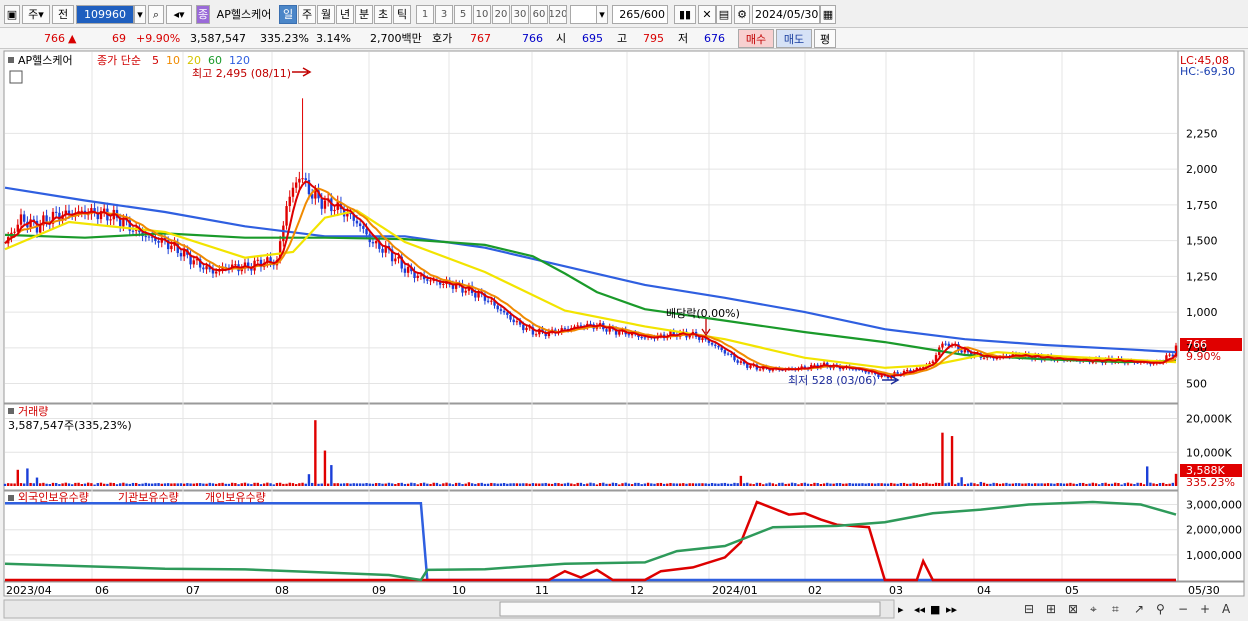 Image resolution: width=1248 pixels, height=621 pixels. Describe the element at coordinates (383, 14) in the screenshot. I see `period-tab-5: 초` at that location.